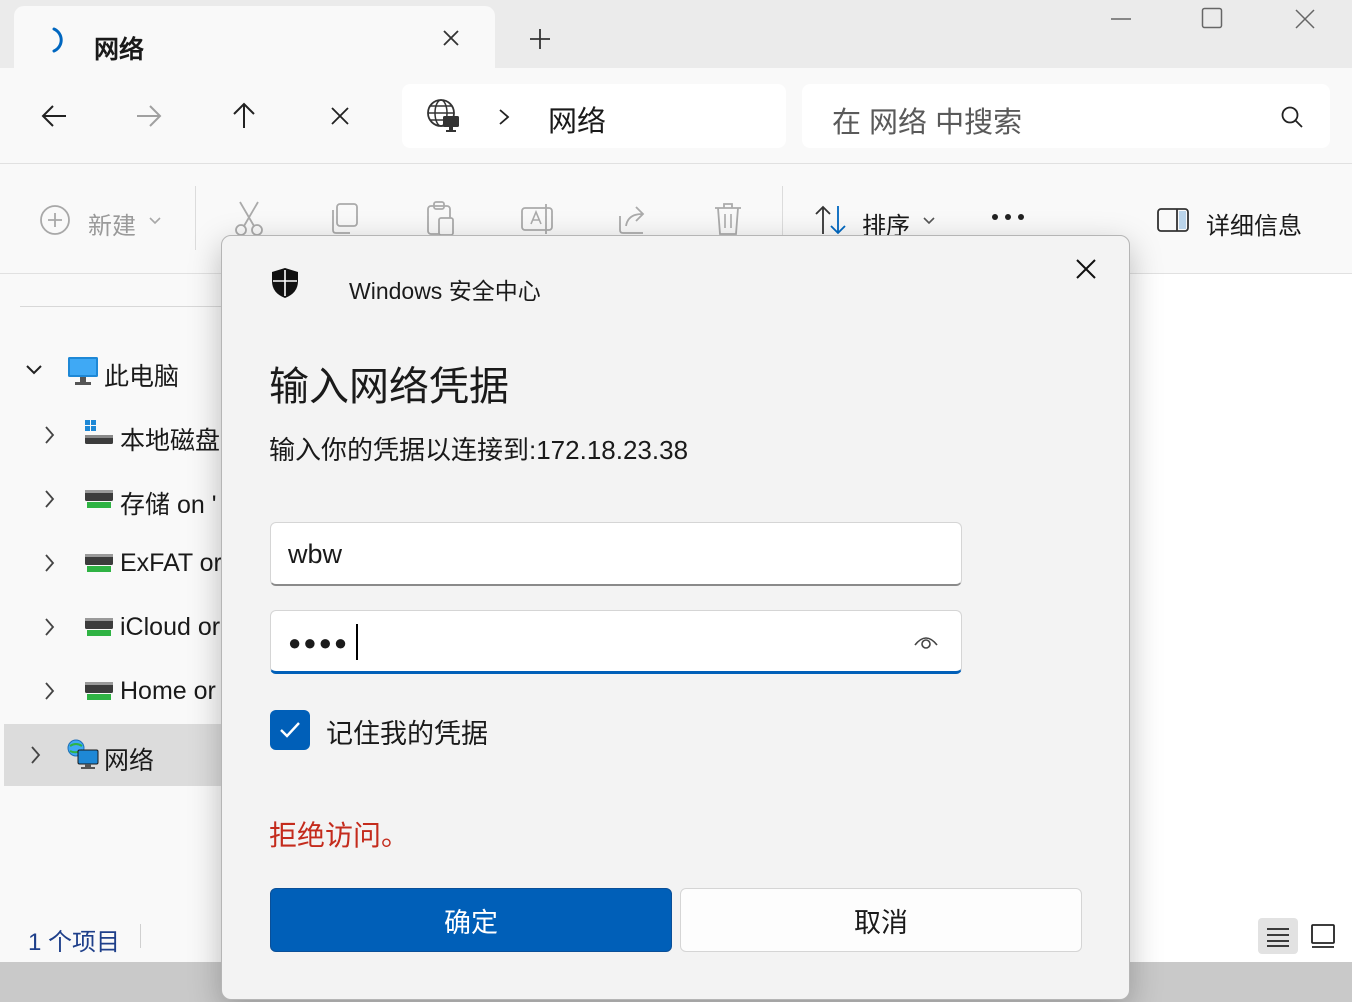  Describe the element at coordinates (1305, 19) in the screenshot. I see `close-window-icon` at that location.